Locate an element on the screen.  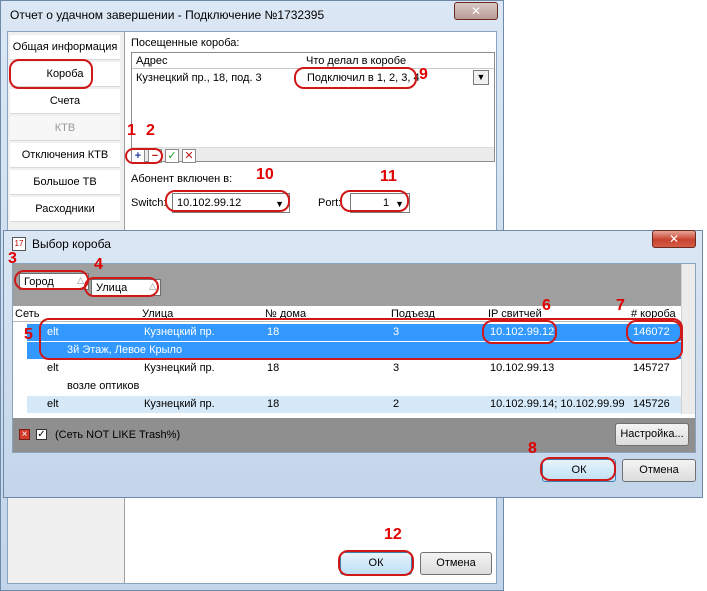
dialog-close-button: ✕ is located at coordinates (674, 239).